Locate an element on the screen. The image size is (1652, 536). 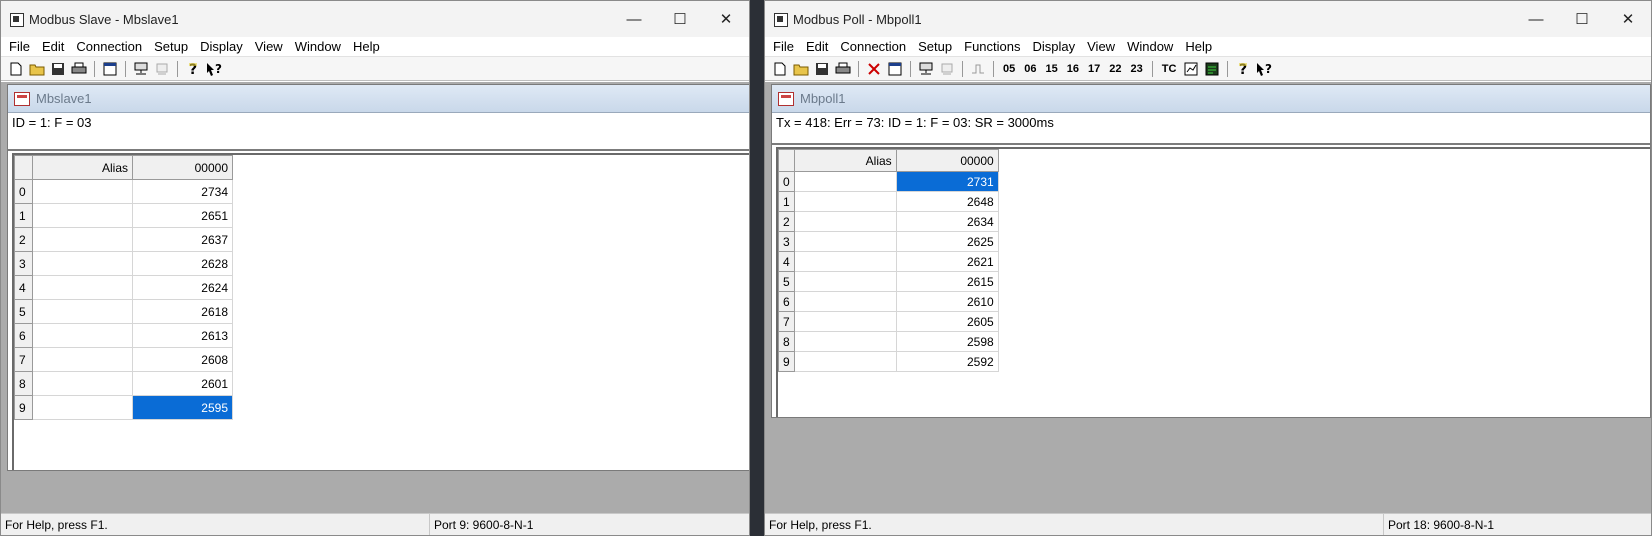
menu-view: View is located at coordinates (269, 46).